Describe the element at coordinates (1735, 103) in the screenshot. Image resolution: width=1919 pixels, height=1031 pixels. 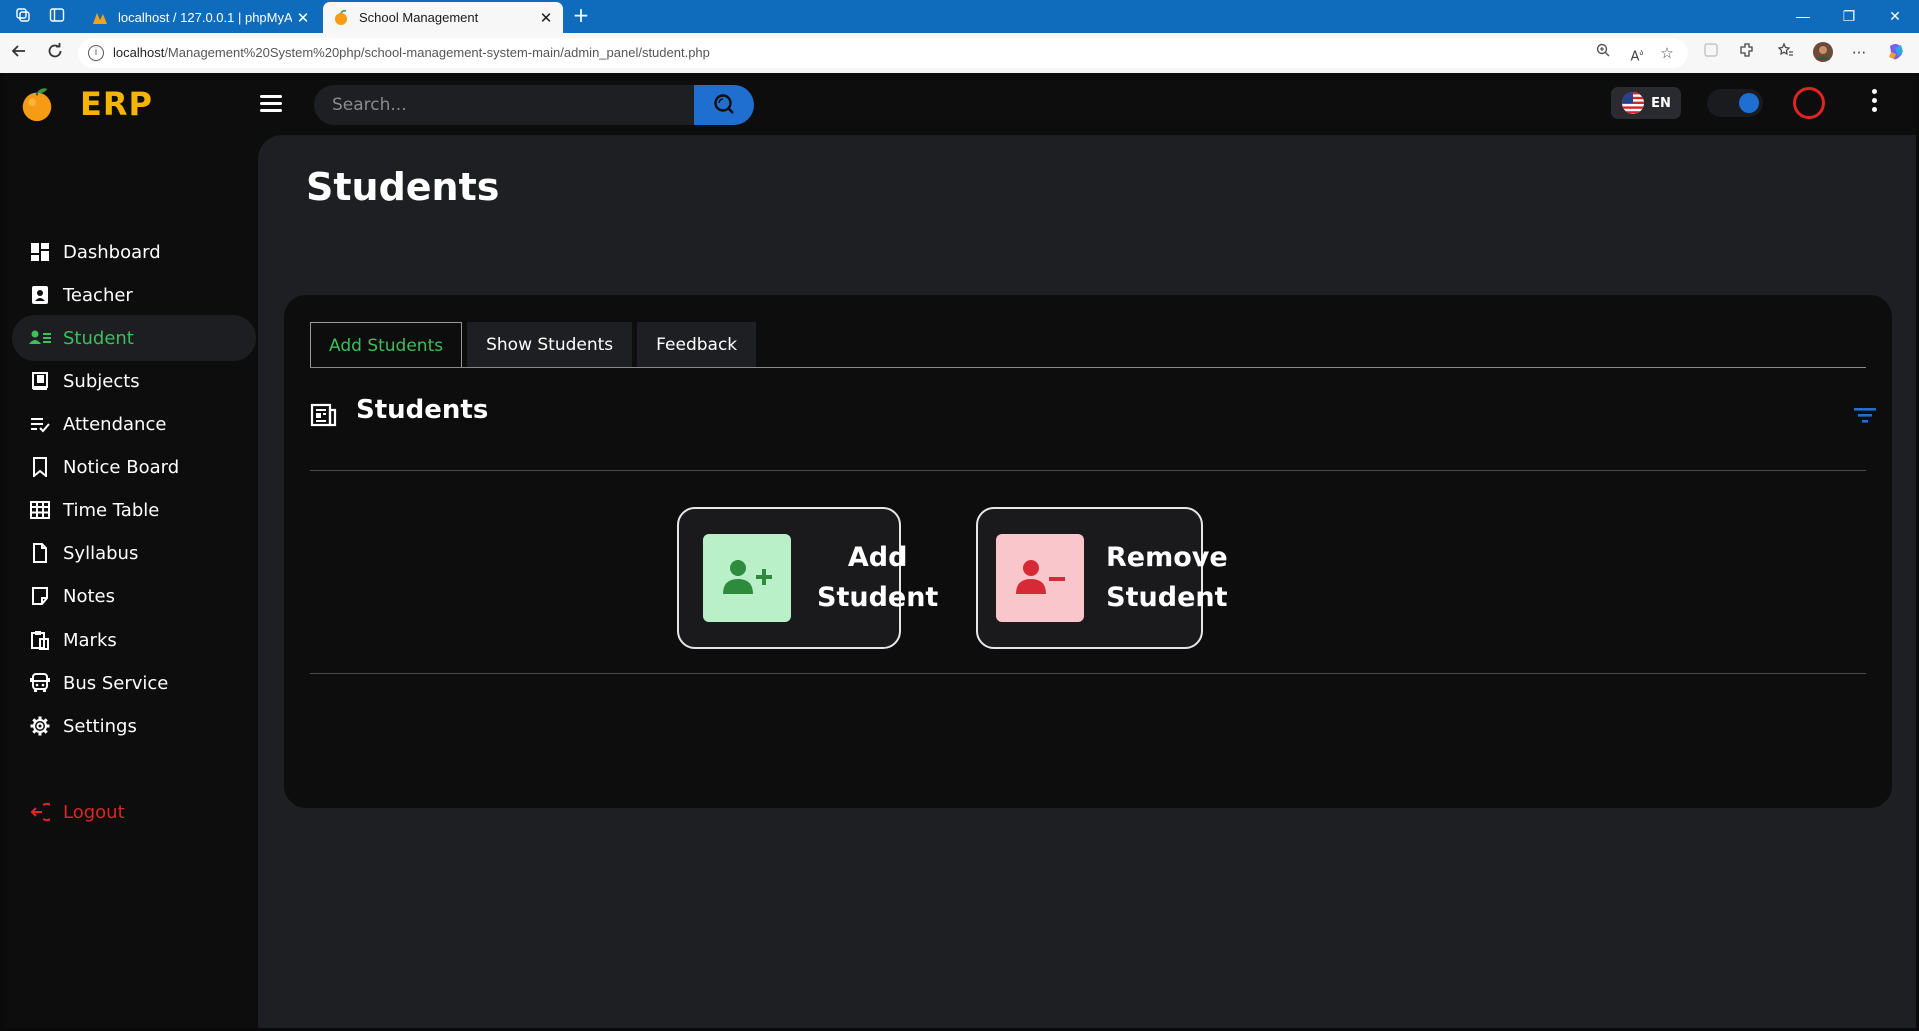
I see `theme-toggle` at that location.